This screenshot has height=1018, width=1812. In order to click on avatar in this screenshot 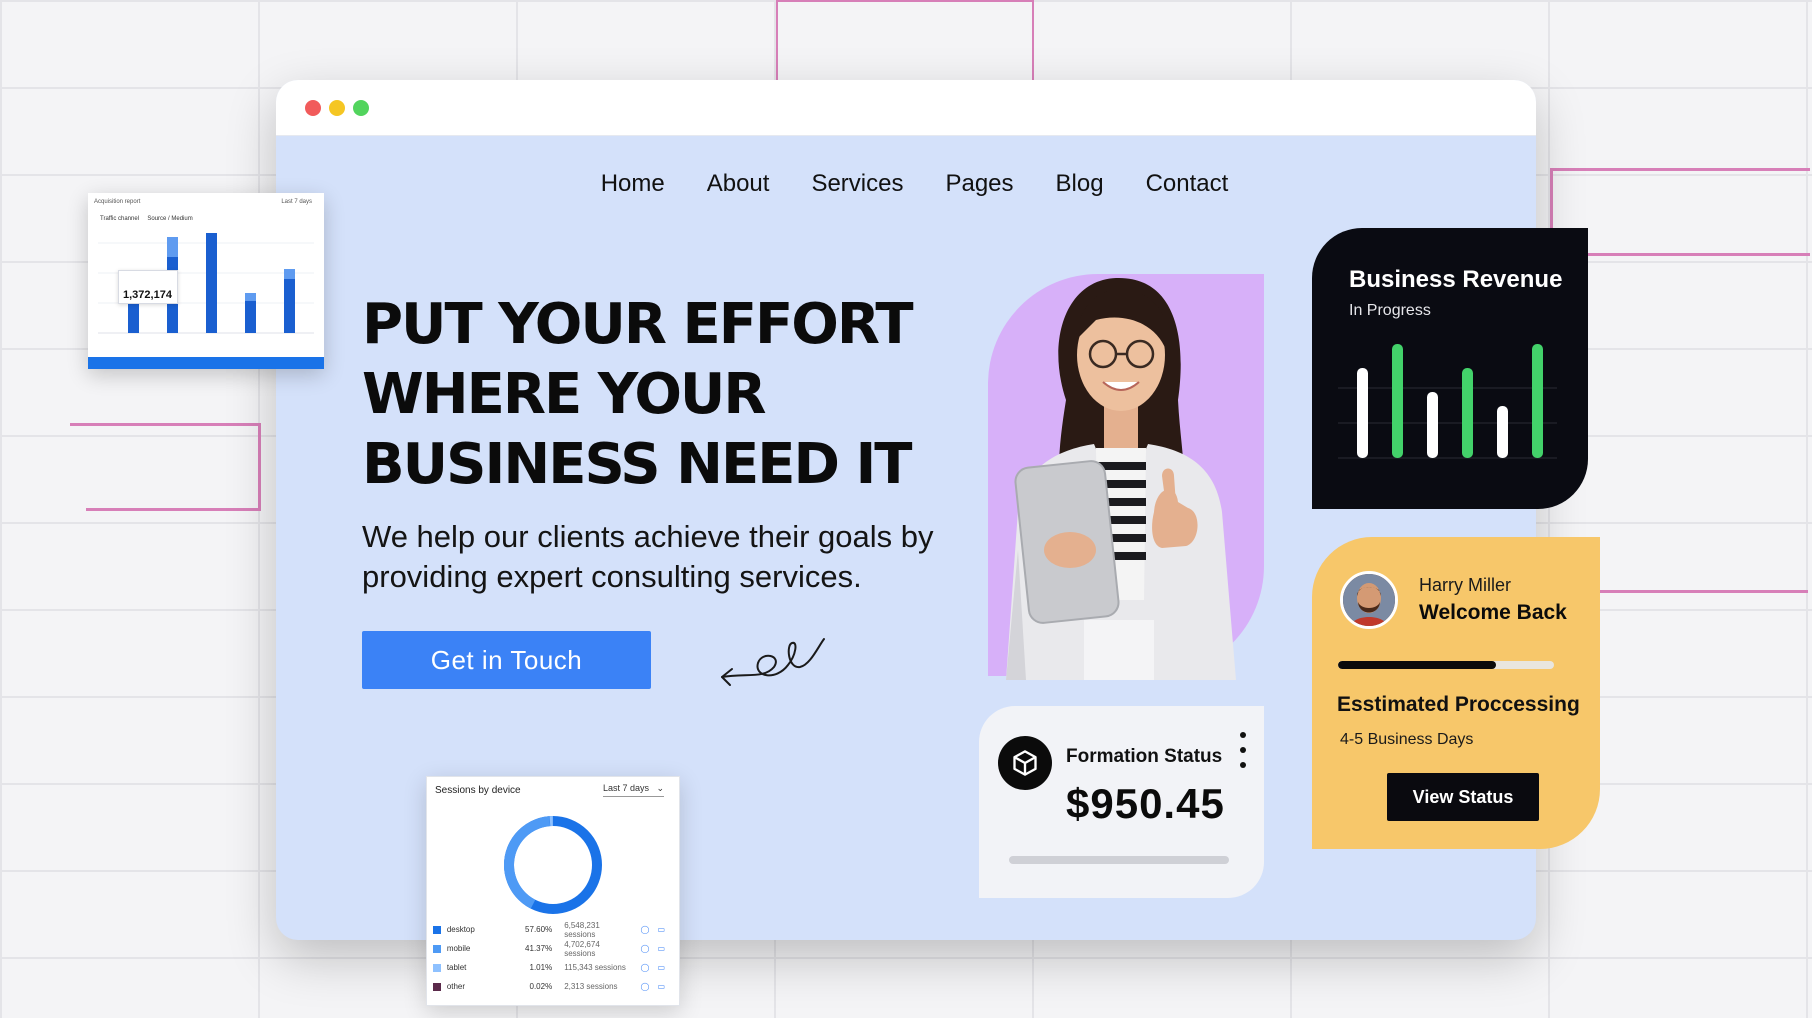, I will do `click(1369, 600)`.